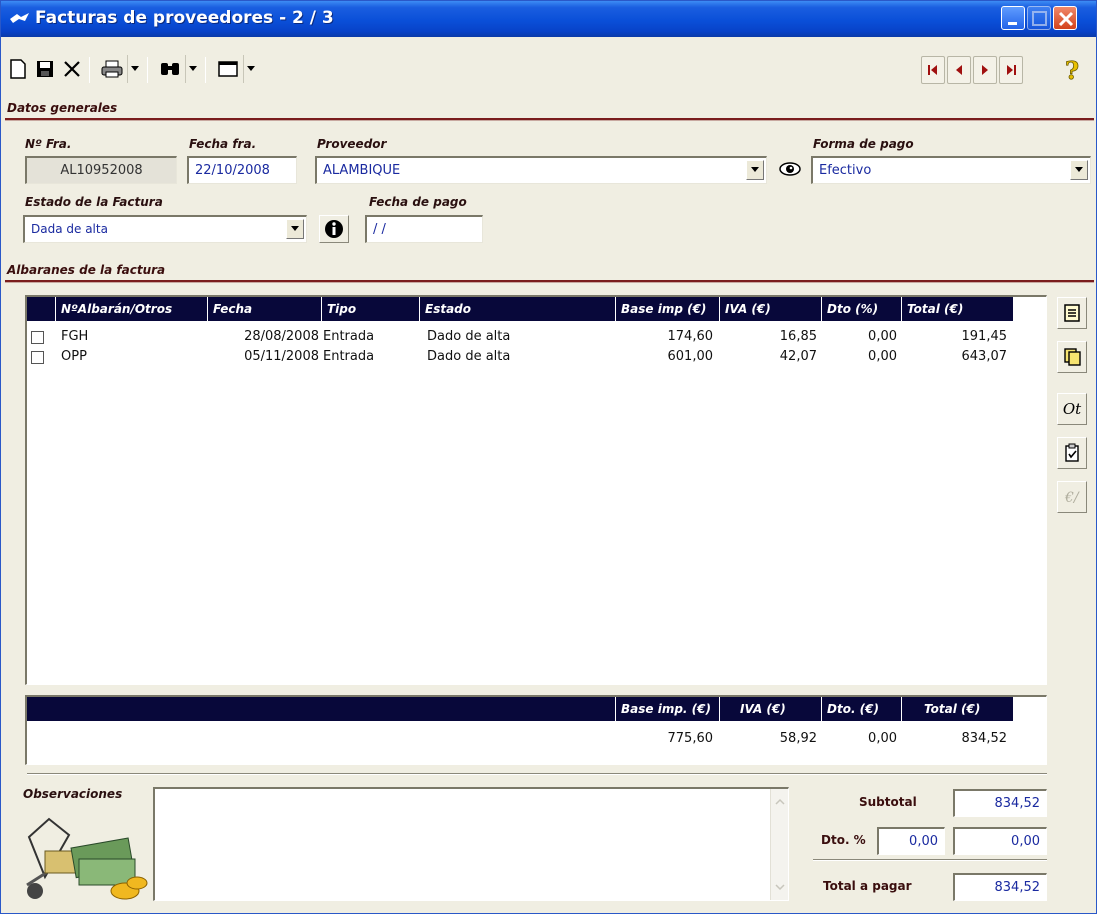  Describe the element at coordinates (755, 170) in the screenshot. I see `proveedor-dropdown-button` at that location.